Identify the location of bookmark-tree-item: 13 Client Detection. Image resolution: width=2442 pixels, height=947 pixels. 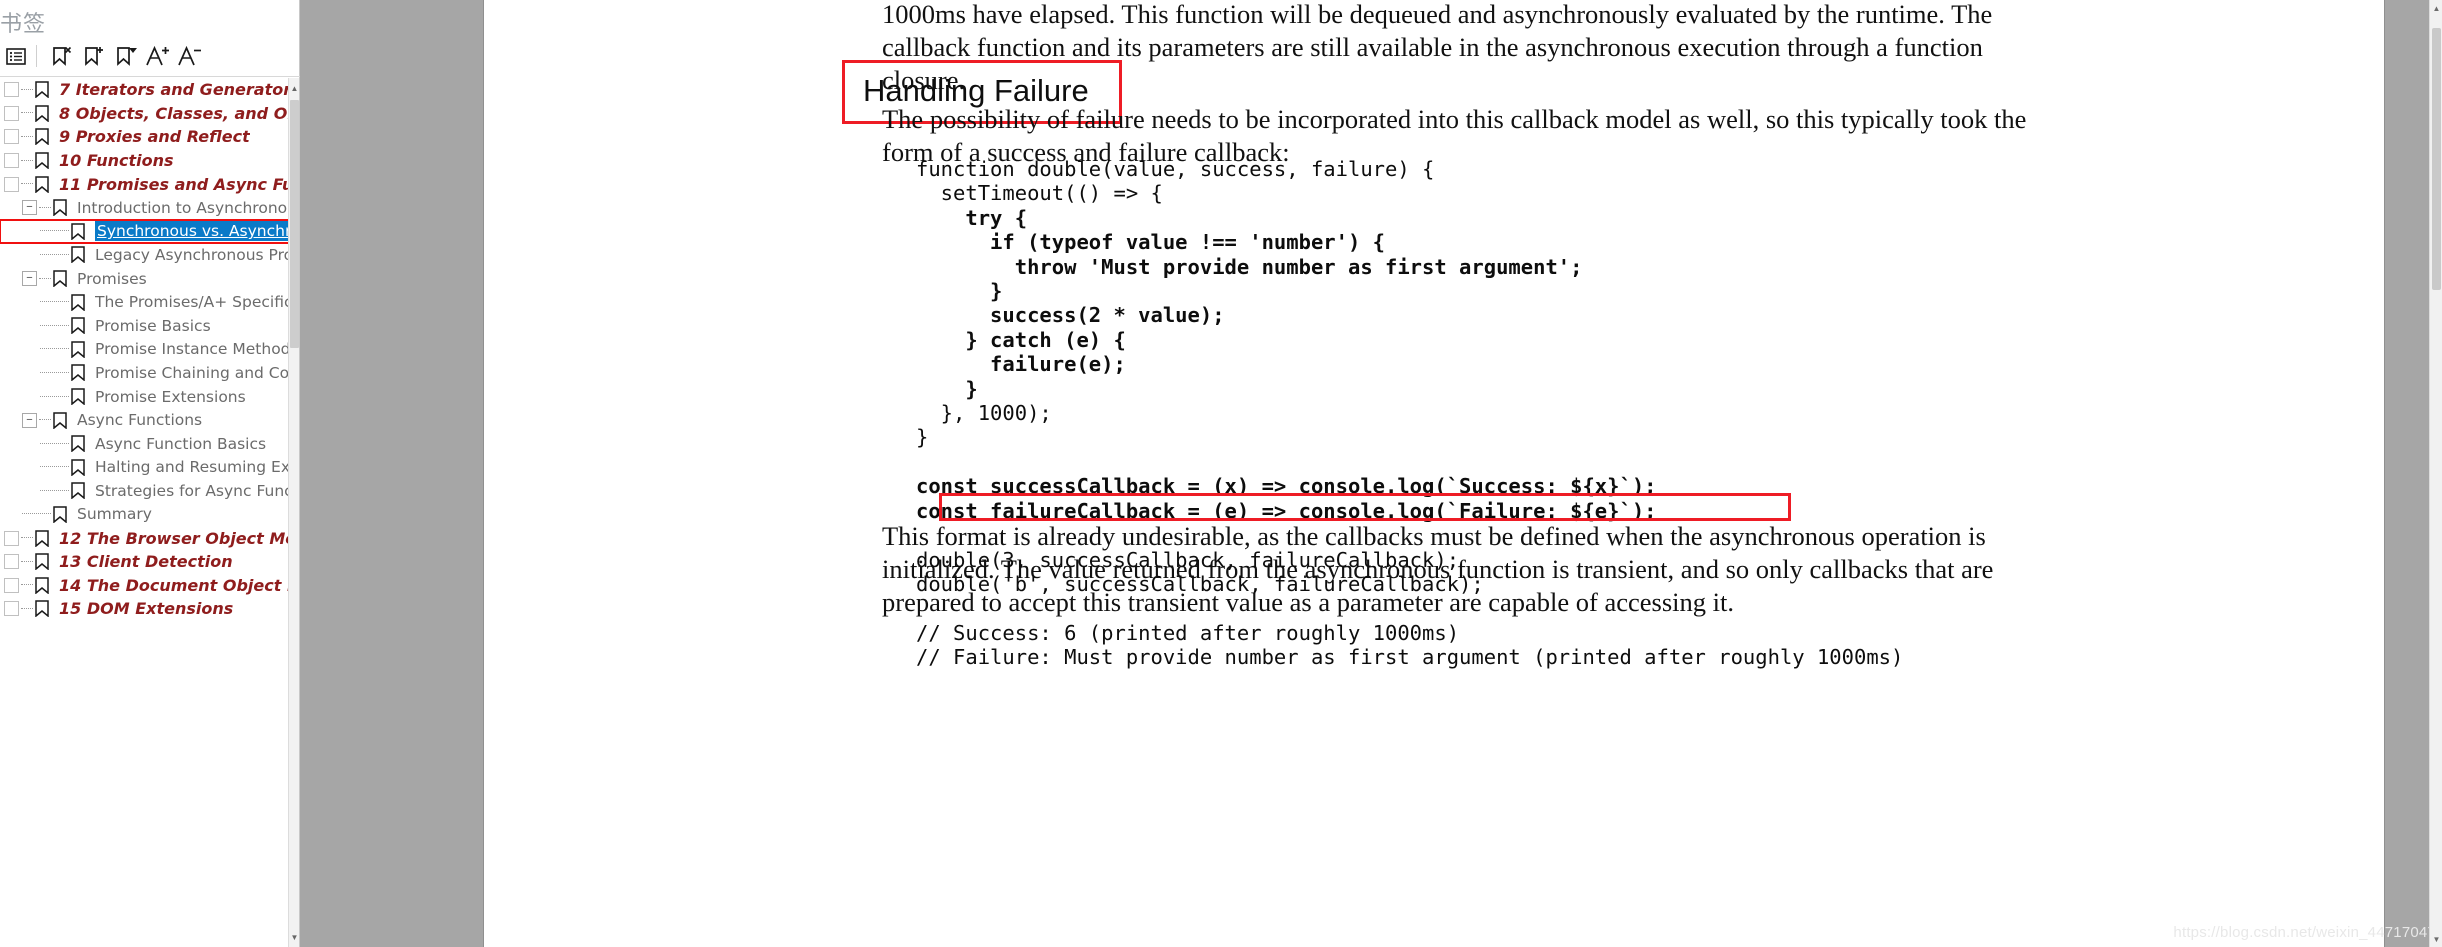
(144, 562).